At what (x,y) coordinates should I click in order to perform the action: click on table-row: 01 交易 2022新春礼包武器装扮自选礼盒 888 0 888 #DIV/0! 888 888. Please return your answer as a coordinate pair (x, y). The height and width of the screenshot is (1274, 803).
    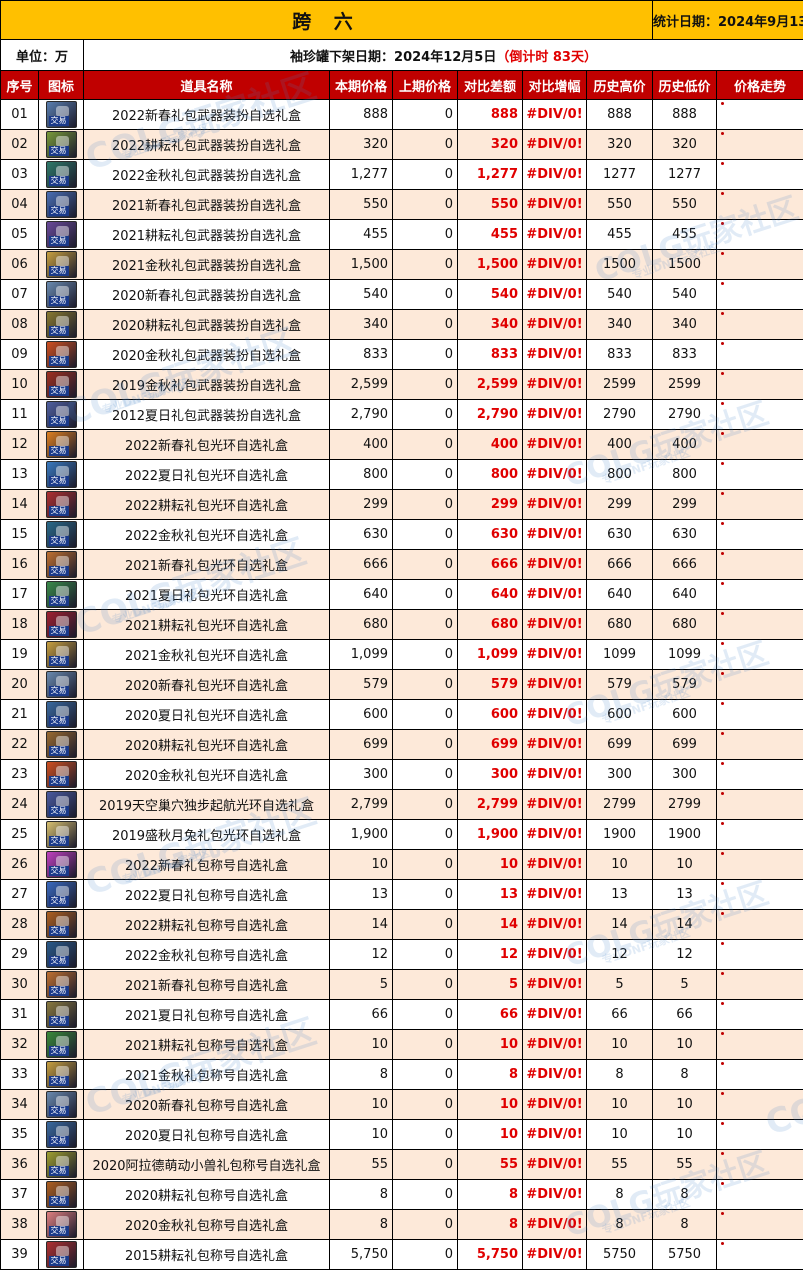
    Looking at the image, I should click on (401, 114).